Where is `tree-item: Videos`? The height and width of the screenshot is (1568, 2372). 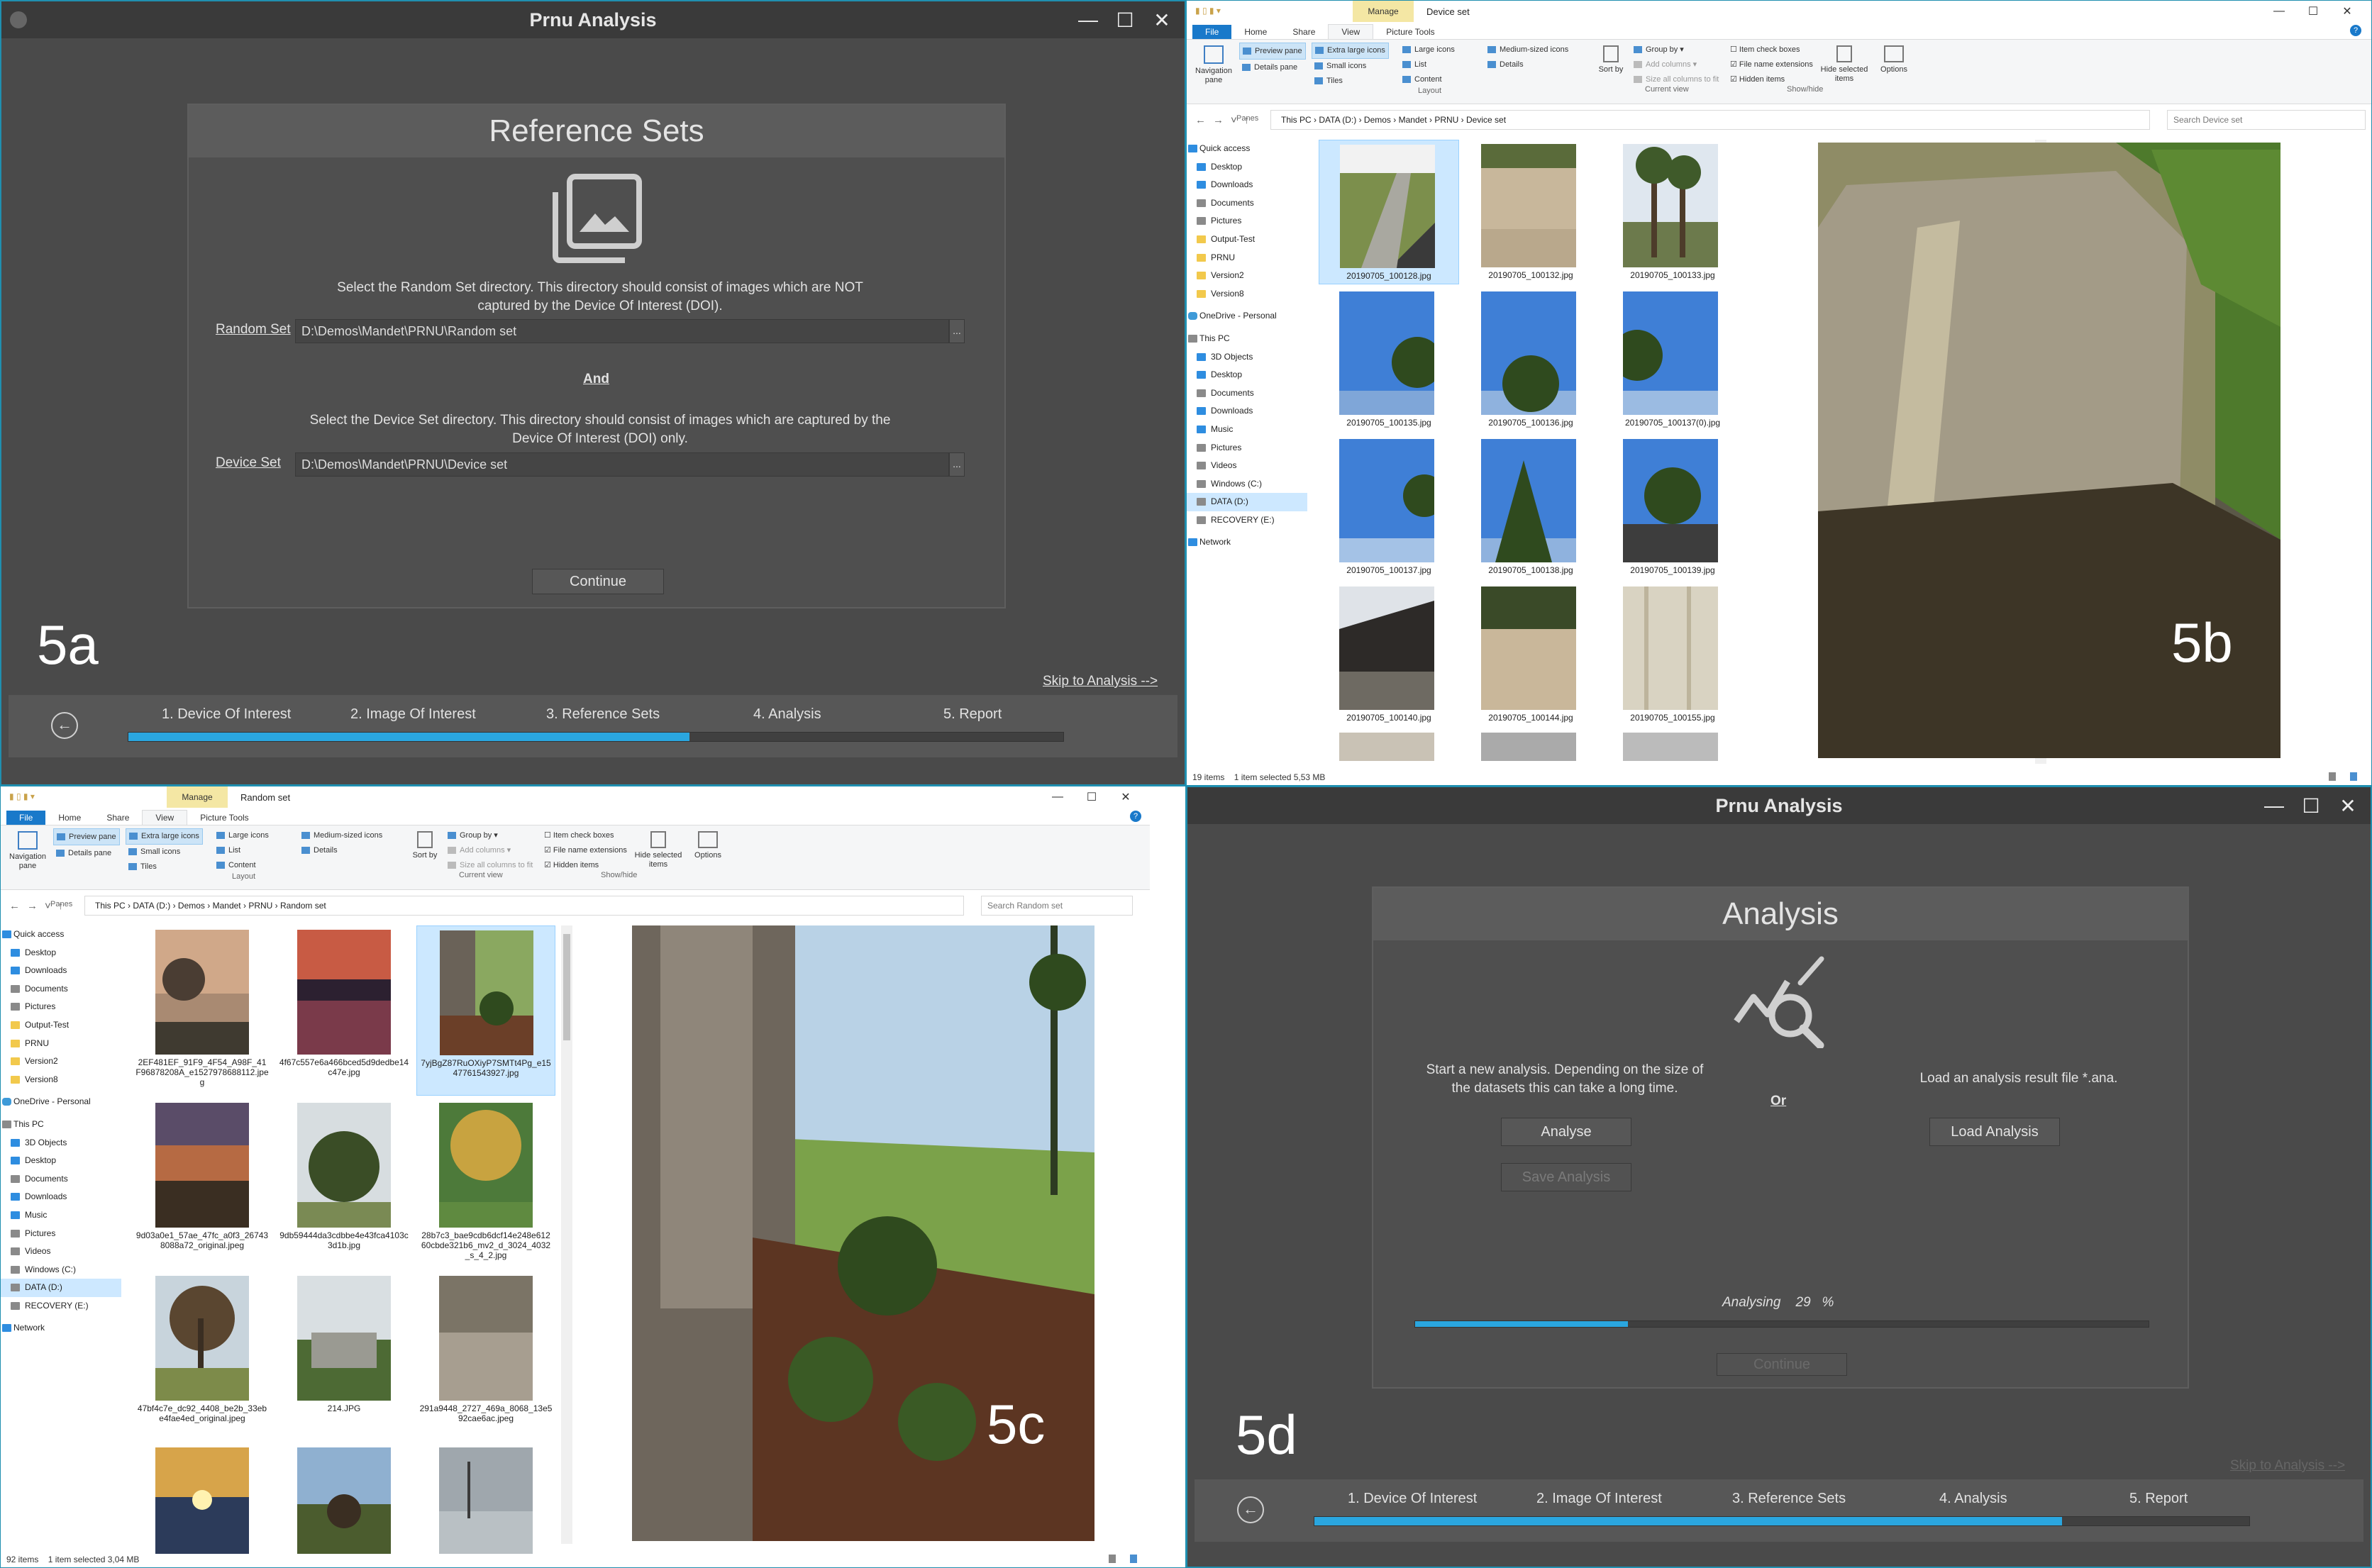
tree-item: Videos is located at coordinates (61, 1251).